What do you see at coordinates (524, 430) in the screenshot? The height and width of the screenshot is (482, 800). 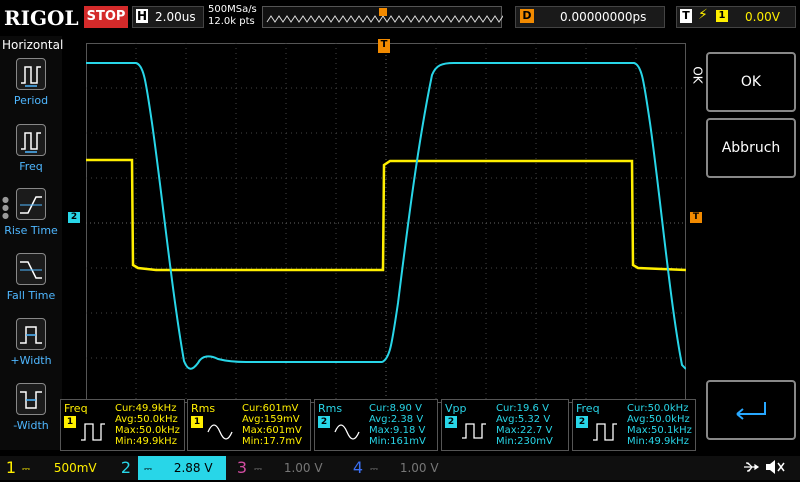 I see `measurement-max: Max:22.7 V` at bounding box center [524, 430].